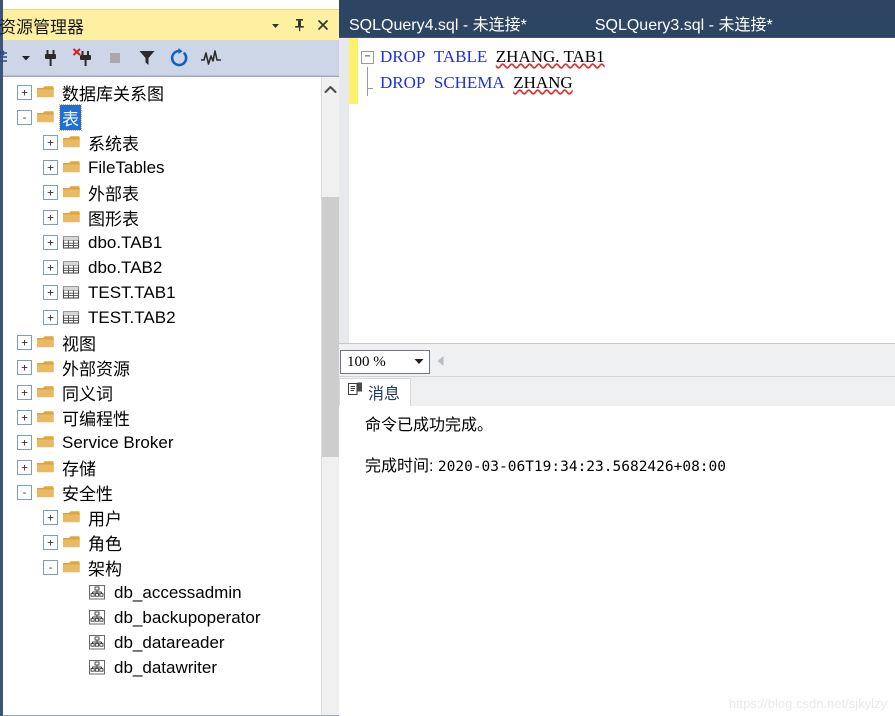 The height and width of the screenshot is (716, 895). I want to click on tab-messages: 消息, so click(375, 391).